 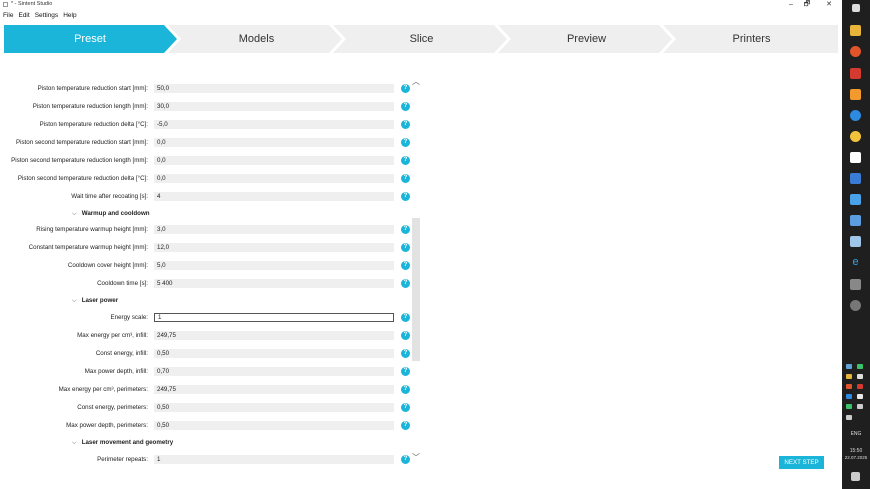 What do you see at coordinates (856, 8) in the screenshot?
I see `start-icon` at bounding box center [856, 8].